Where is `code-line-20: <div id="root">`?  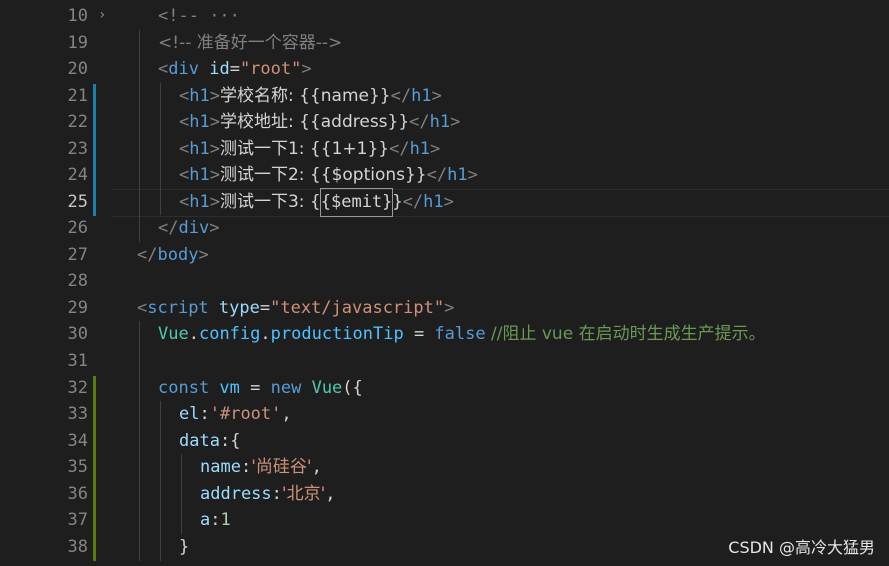 code-line-20: <div id="root"> is located at coordinates (235, 69).